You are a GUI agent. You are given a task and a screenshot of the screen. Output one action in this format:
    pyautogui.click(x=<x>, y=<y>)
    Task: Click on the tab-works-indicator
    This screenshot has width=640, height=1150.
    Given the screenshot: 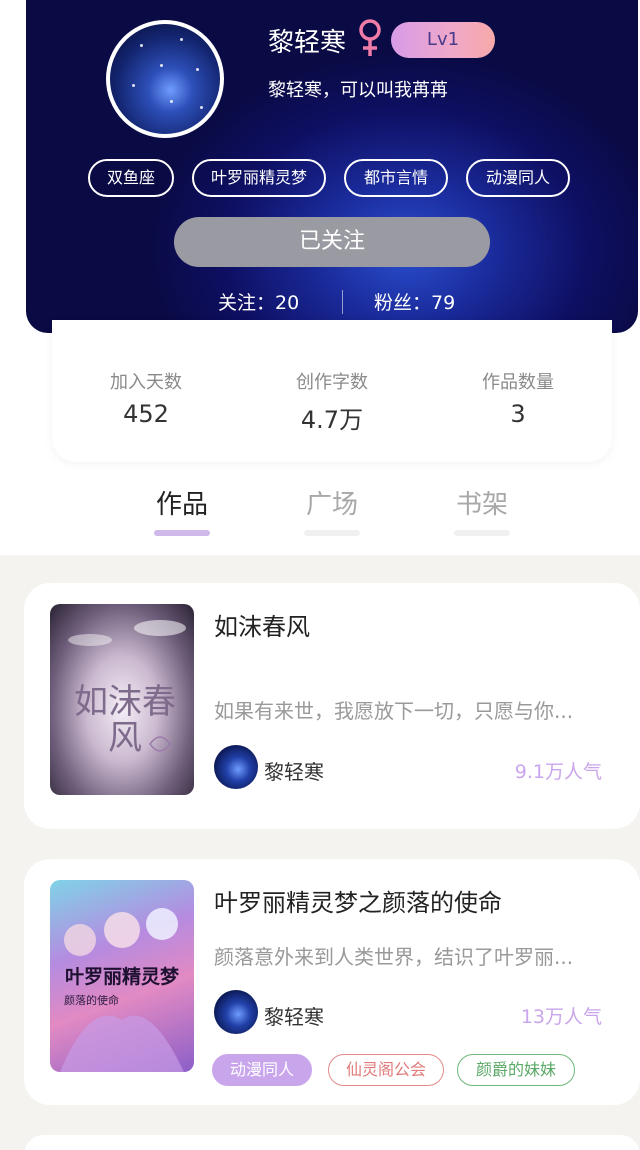 What is the action you would take?
    pyautogui.click(x=182, y=533)
    